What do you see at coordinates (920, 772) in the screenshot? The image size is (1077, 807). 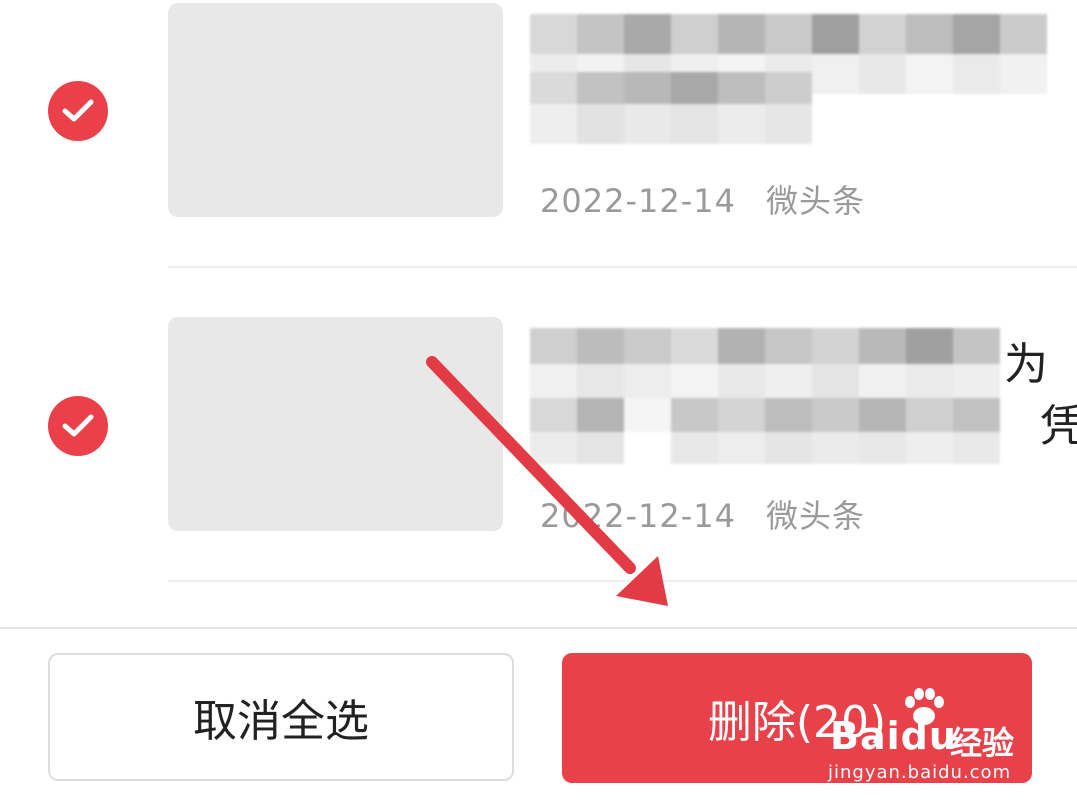 I see `watermark-url: jingyan.baidu.com` at bounding box center [920, 772].